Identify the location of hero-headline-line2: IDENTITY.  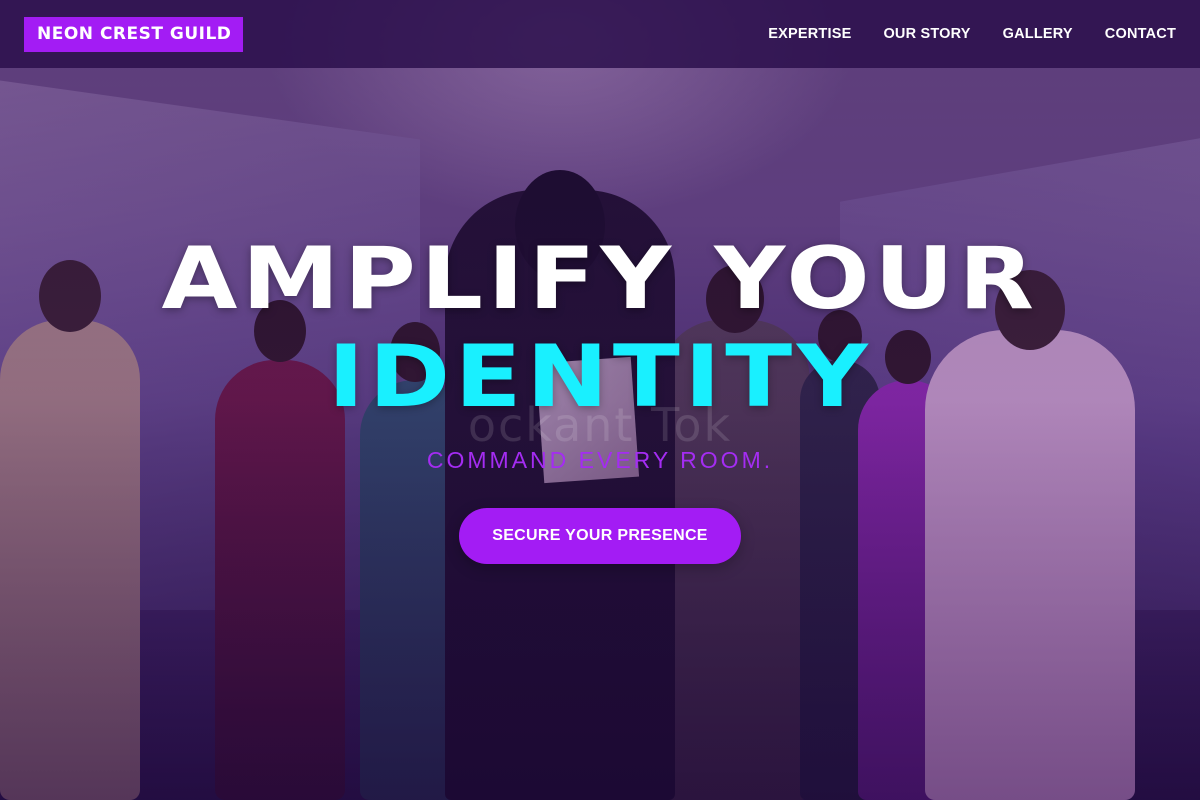
(600, 377).